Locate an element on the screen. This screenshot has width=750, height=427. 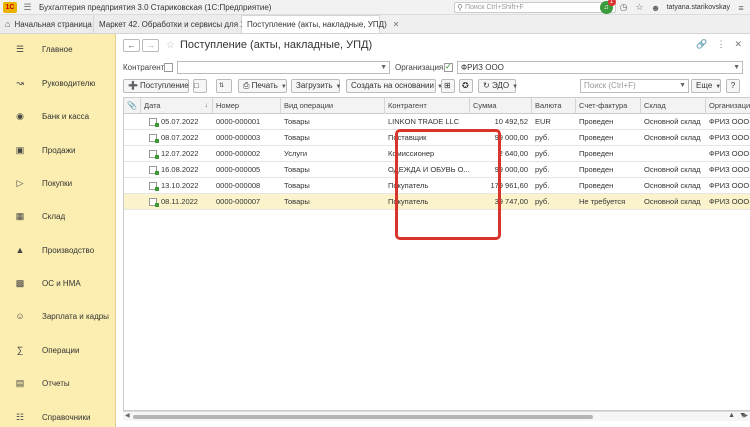
create-based-button: Создать на основании ▼ is located at coordinates (394, 86).